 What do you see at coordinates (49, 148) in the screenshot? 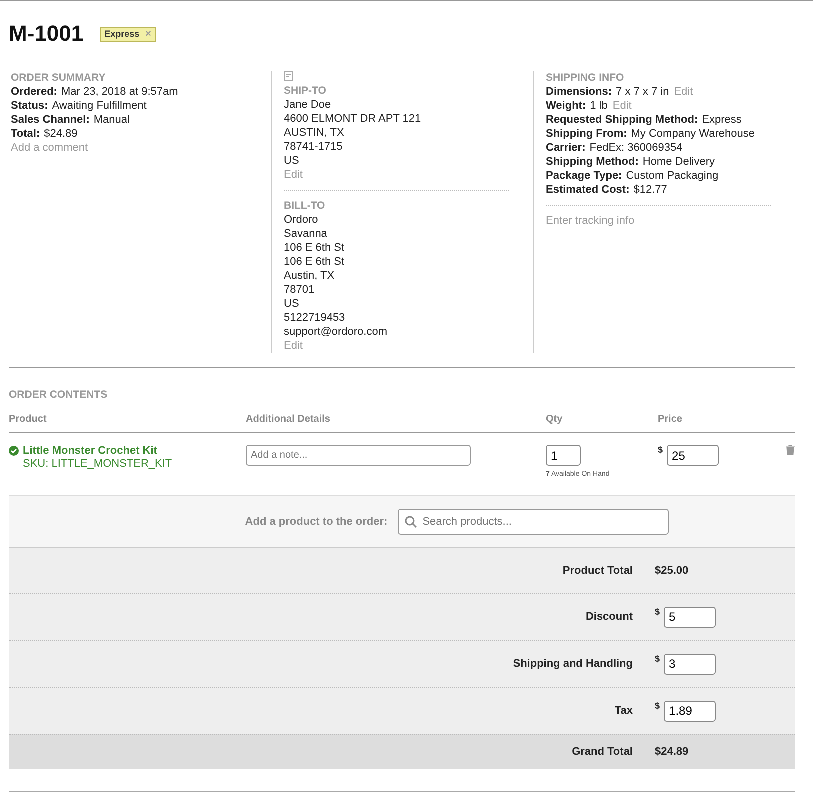
I see `add-comment-link: Add a comment` at bounding box center [49, 148].